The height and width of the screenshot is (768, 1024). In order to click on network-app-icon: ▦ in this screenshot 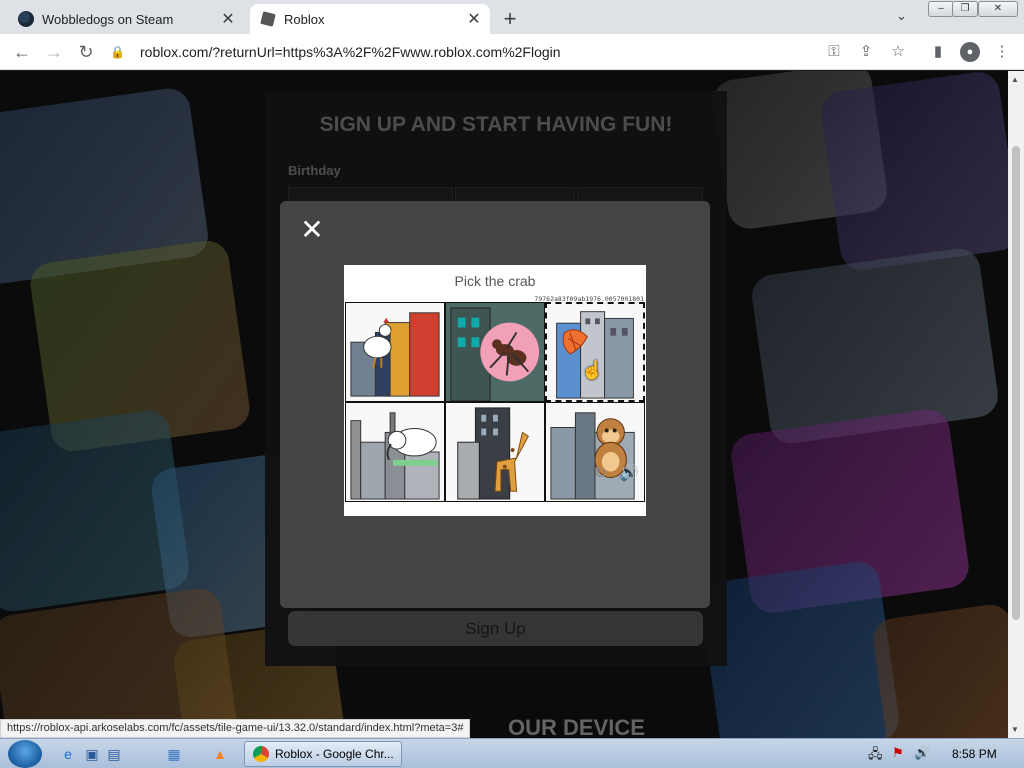, I will do `click(174, 754)`.